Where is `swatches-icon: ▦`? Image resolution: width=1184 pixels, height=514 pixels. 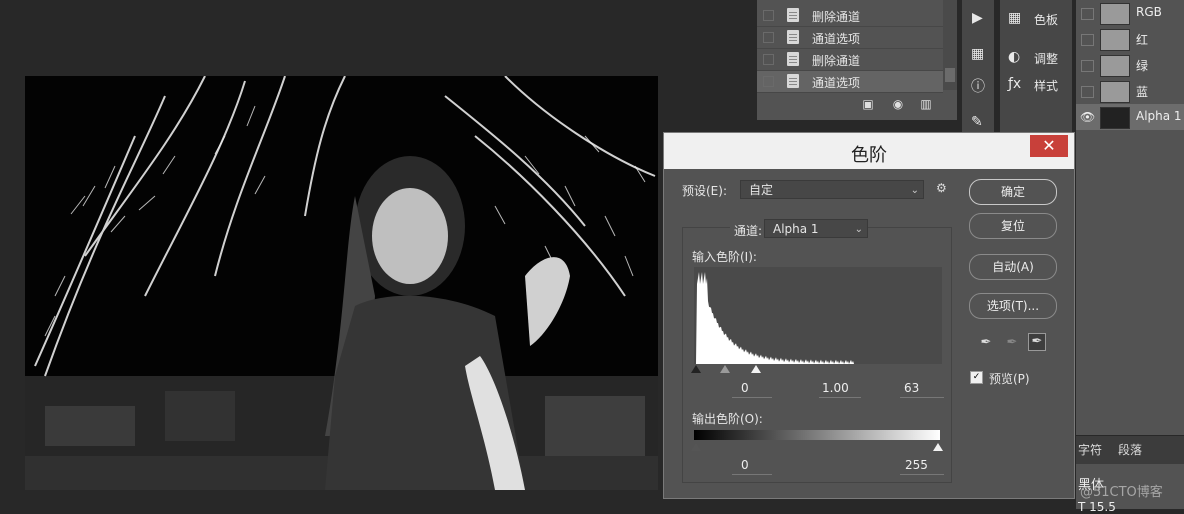
swatches-icon: ▦ is located at coordinates (1014, 18).